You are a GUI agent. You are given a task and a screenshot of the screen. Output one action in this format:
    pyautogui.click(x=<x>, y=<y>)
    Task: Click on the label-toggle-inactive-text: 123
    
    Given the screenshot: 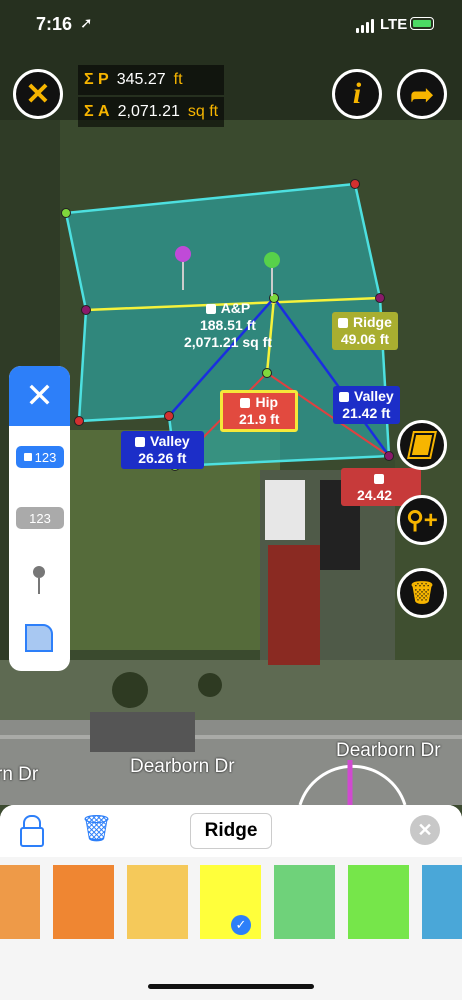 What is the action you would take?
    pyautogui.click(x=40, y=518)
    